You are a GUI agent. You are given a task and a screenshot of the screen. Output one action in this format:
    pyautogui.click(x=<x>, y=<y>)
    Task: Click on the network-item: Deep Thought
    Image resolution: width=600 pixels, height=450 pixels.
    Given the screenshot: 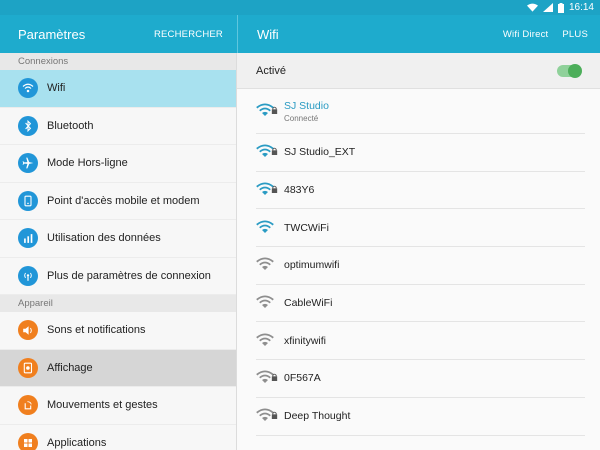 What is the action you would take?
    pyautogui.click(x=420, y=417)
    